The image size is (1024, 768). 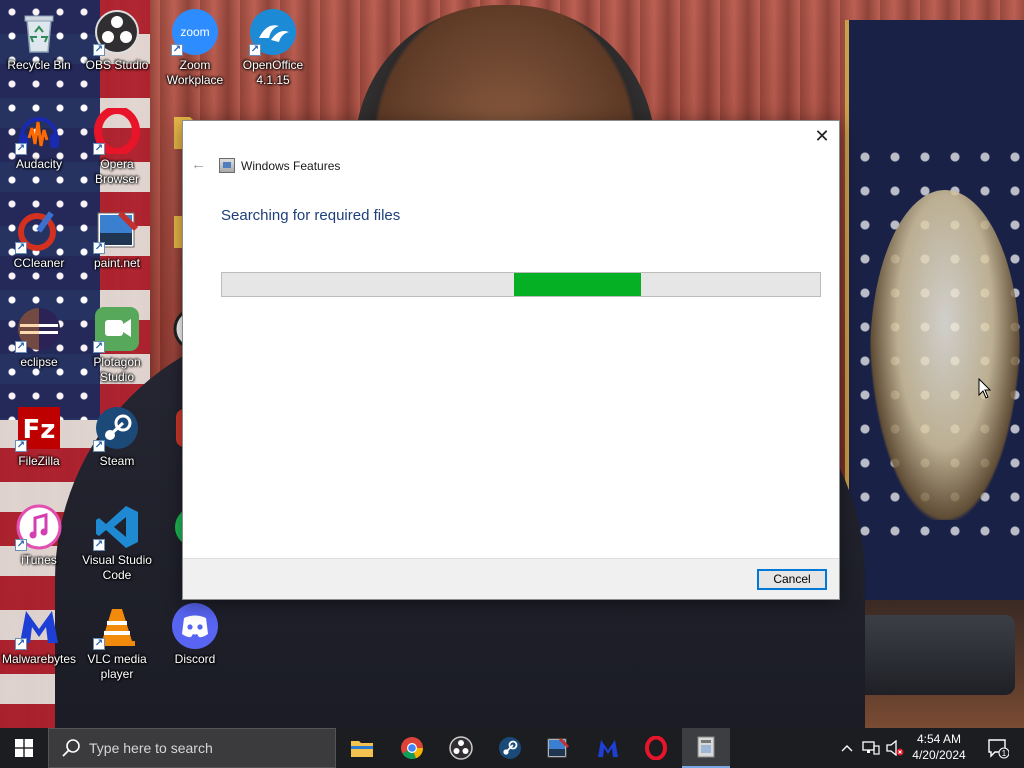 I want to click on taskbar-search-box: Type here to search, so click(x=192, y=748).